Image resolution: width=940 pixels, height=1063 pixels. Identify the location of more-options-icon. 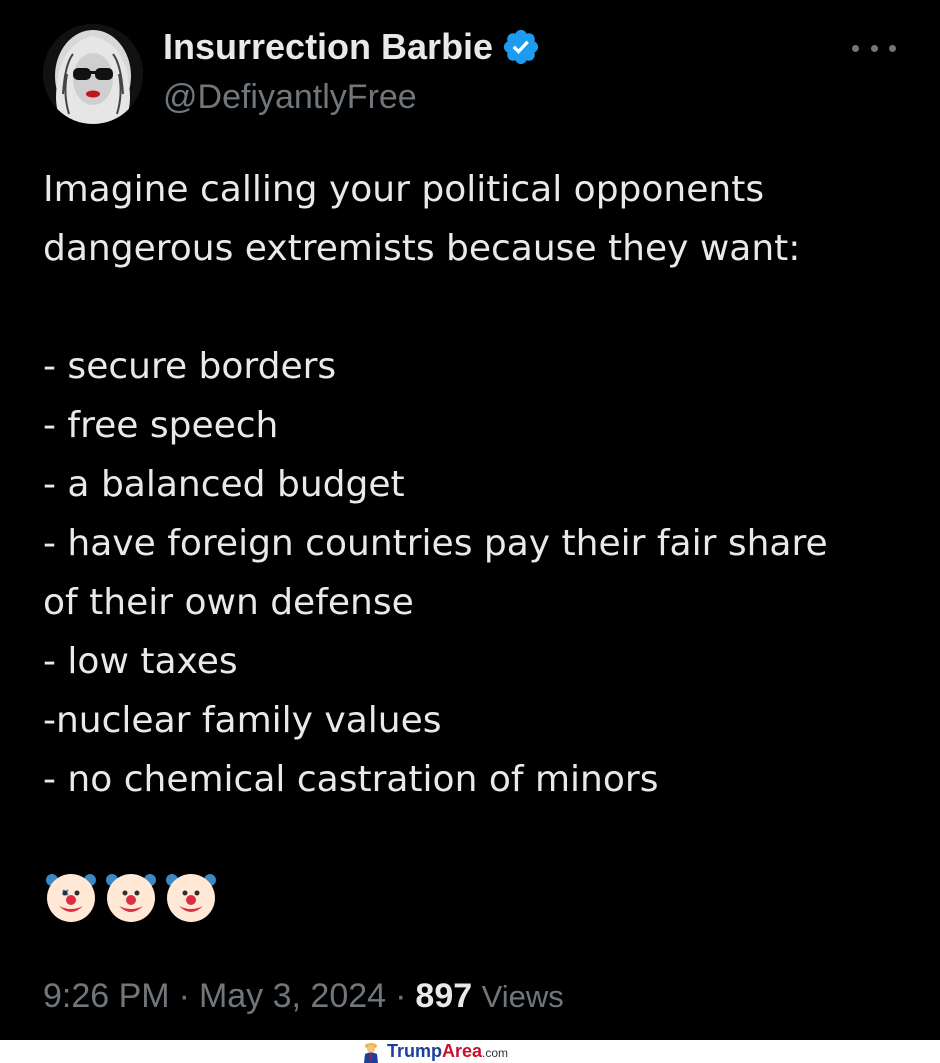
(874, 48).